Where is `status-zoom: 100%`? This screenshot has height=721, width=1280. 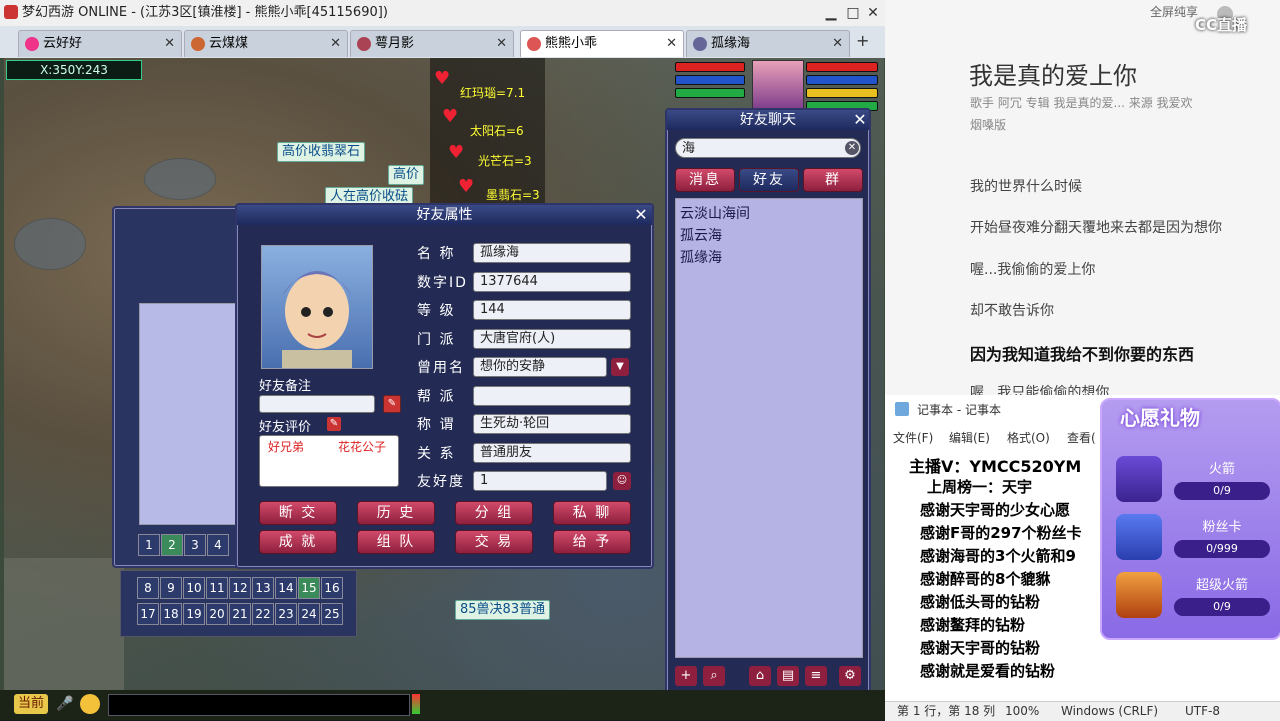 status-zoom: 100% is located at coordinates (1022, 711).